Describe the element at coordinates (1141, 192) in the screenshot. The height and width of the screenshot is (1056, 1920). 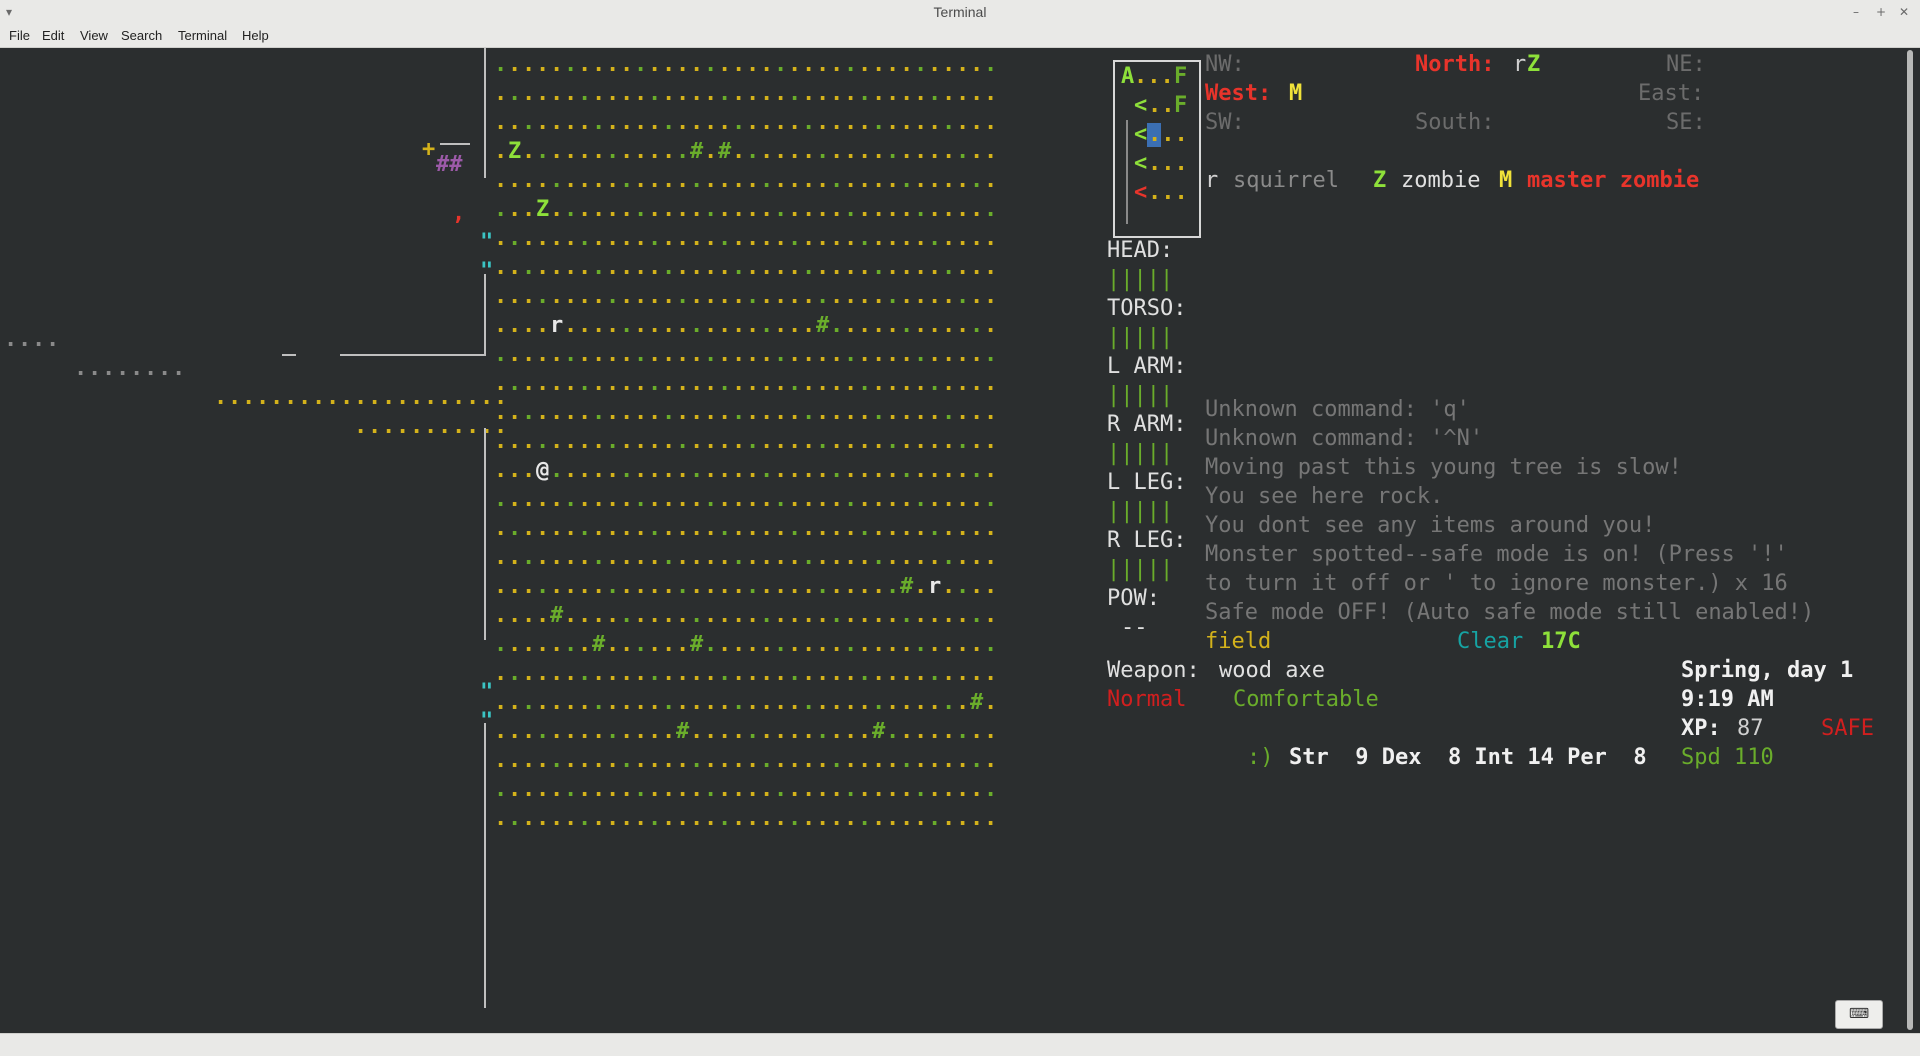
I see `minimap-arrow: <` at that location.